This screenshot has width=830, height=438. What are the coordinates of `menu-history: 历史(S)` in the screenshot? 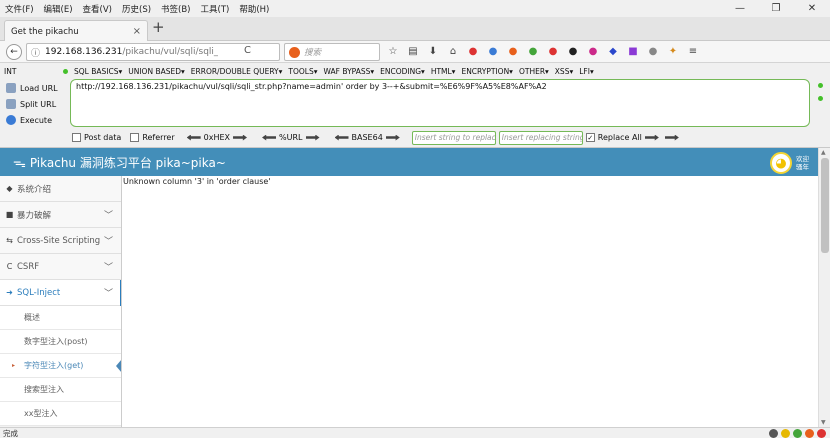 It's located at (136, 9).